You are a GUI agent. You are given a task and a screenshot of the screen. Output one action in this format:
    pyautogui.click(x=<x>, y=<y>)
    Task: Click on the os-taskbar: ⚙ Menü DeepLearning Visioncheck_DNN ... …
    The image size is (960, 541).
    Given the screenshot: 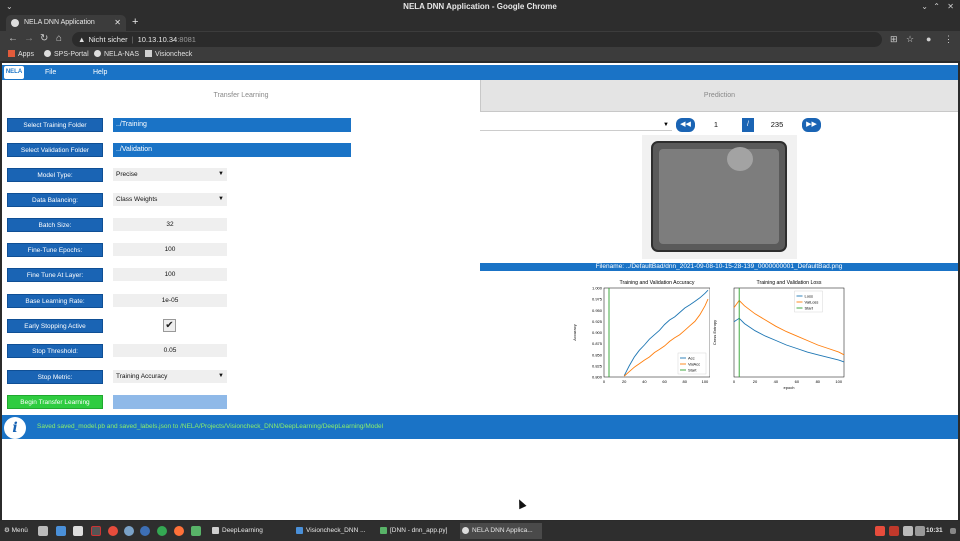 What is the action you would take?
    pyautogui.click(x=480, y=531)
    